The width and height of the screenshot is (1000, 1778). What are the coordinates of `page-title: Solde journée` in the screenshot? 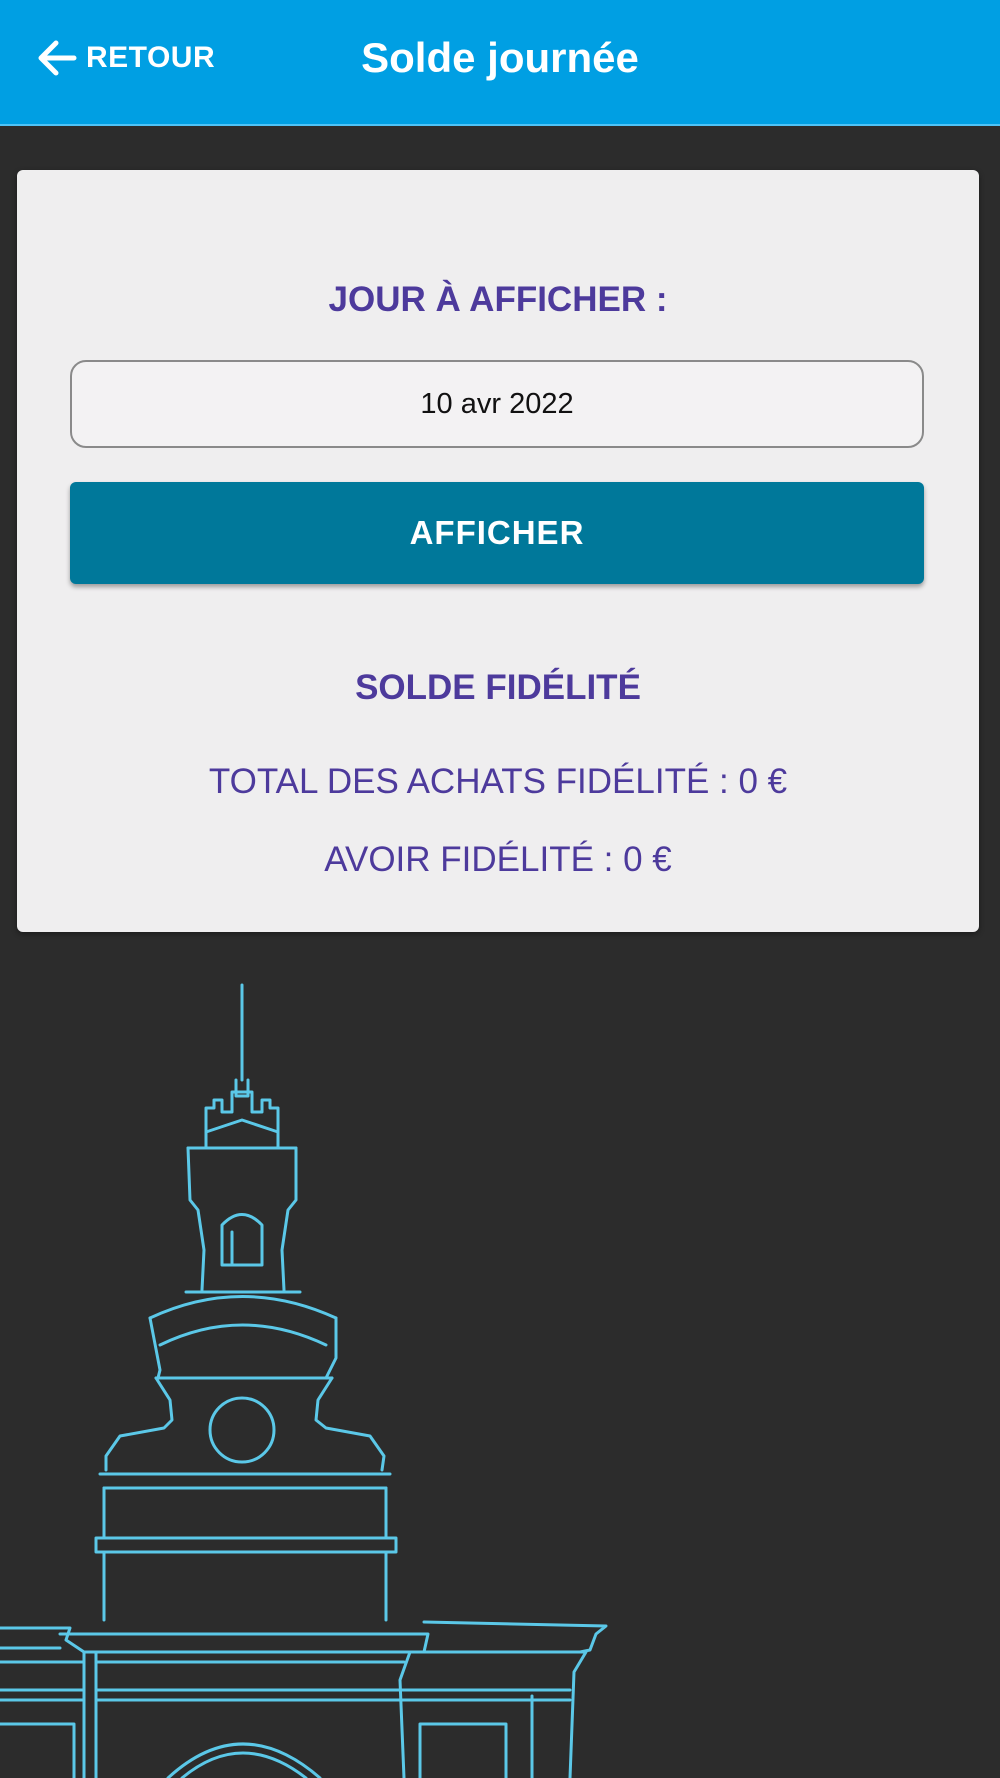 It's located at (500, 58).